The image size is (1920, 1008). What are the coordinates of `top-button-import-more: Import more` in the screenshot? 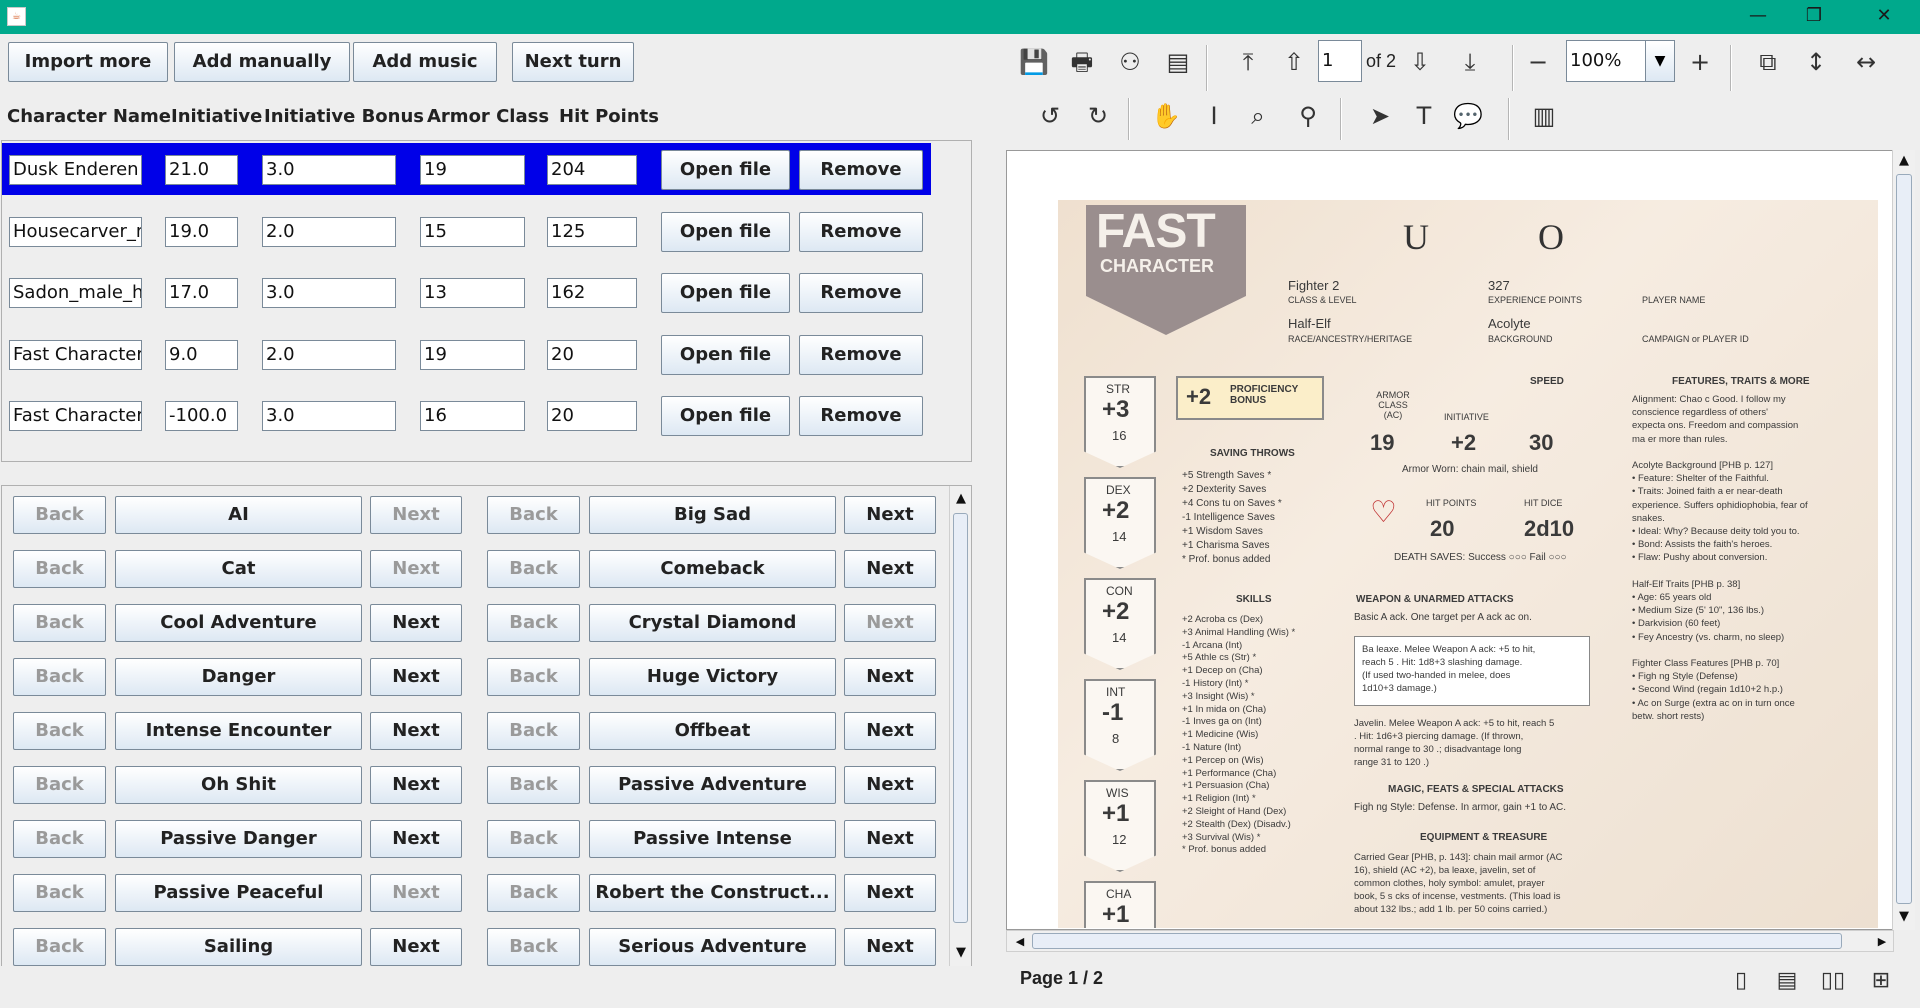 It's located at (88, 62).